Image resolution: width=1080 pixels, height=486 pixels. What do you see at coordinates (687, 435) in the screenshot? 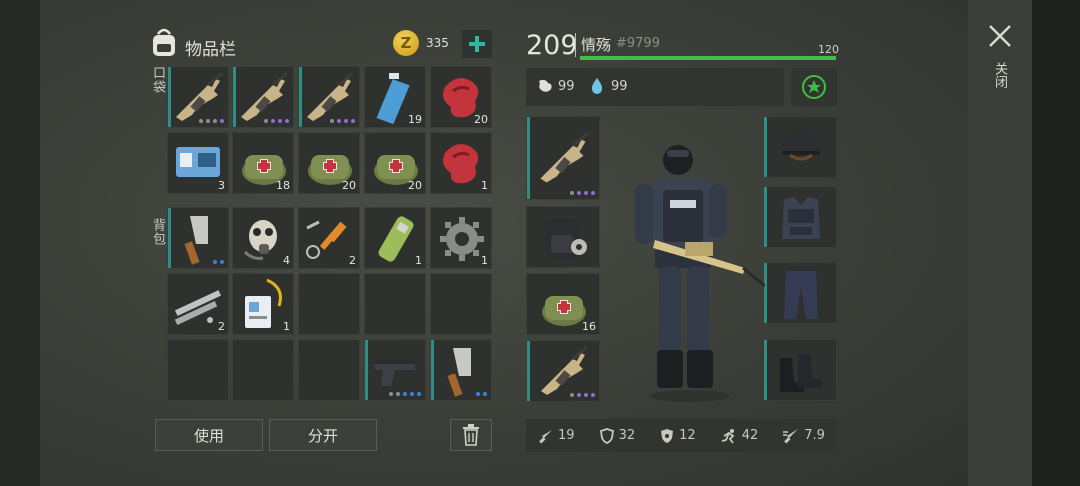
I see `radiation-value: 12` at bounding box center [687, 435].